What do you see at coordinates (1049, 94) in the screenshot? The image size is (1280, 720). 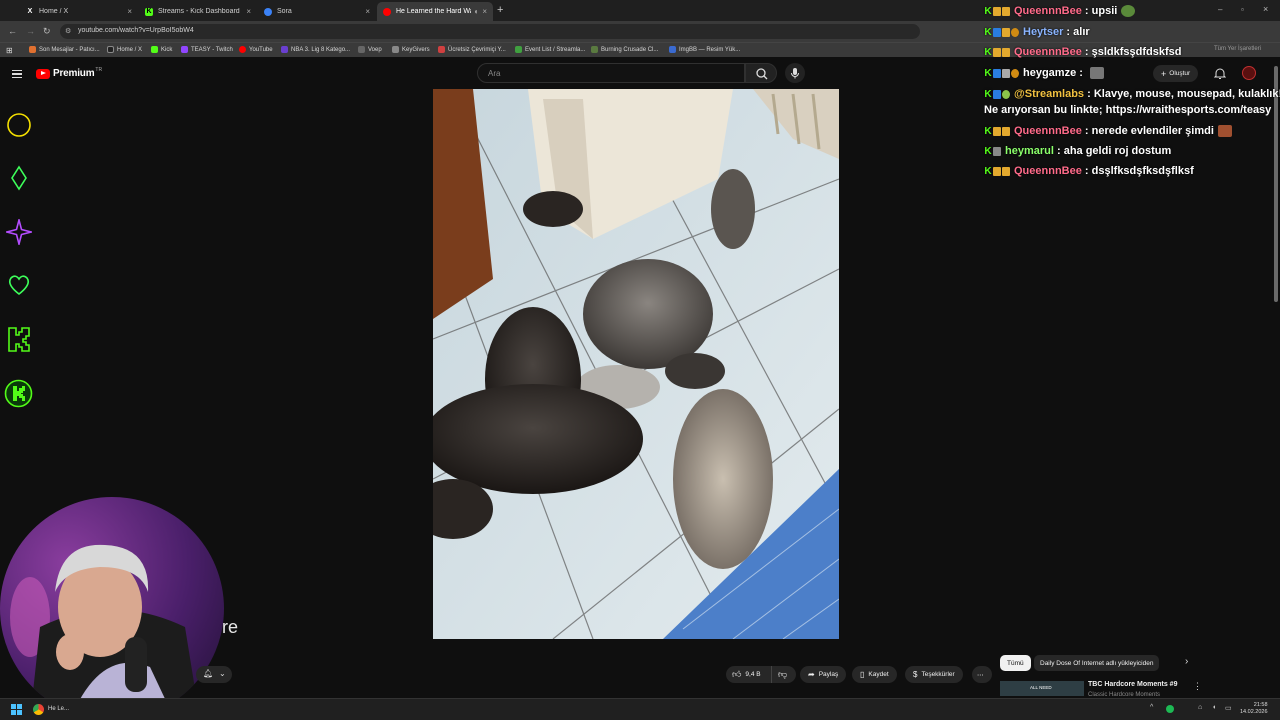 I see `chat-username: @Streamlabs` at bounding box center [1049, 94].